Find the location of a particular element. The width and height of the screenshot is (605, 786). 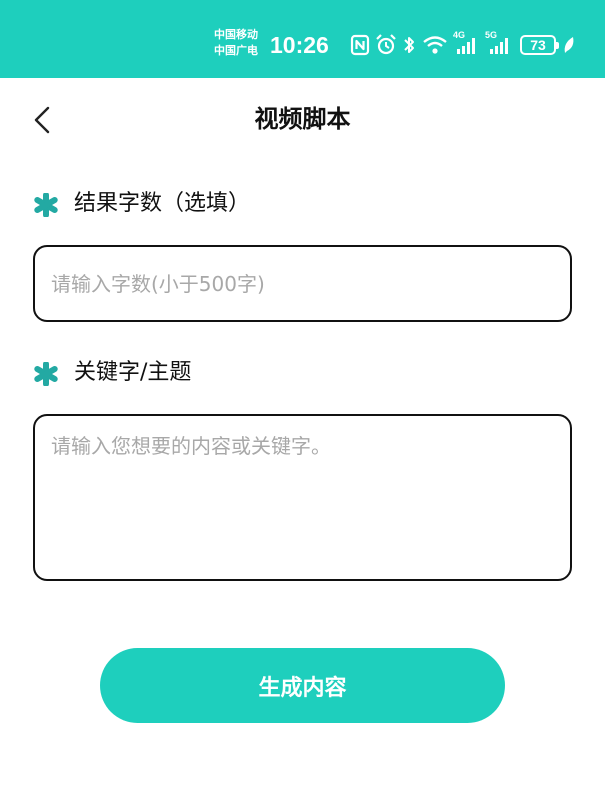

signal-4g-icon is located at coordinates (466, 46).